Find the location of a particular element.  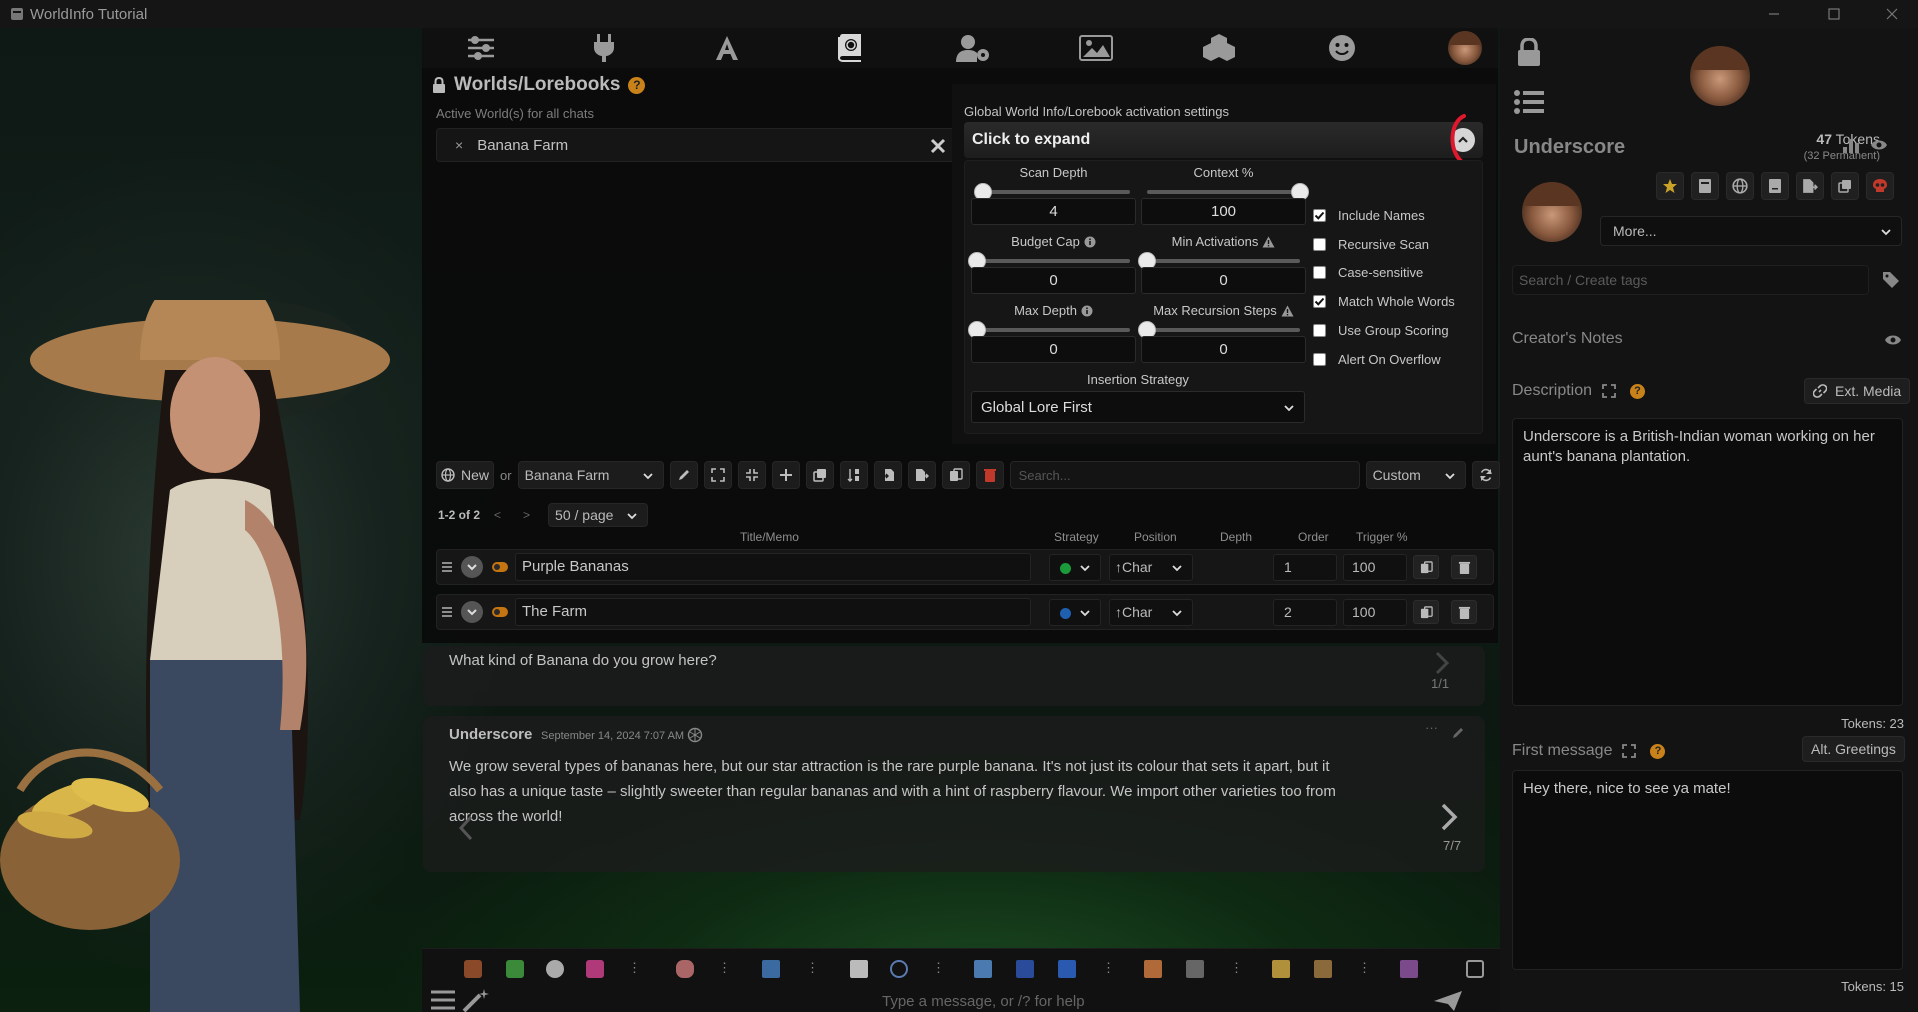

shirt-icon is located at coordinates (595, 969).